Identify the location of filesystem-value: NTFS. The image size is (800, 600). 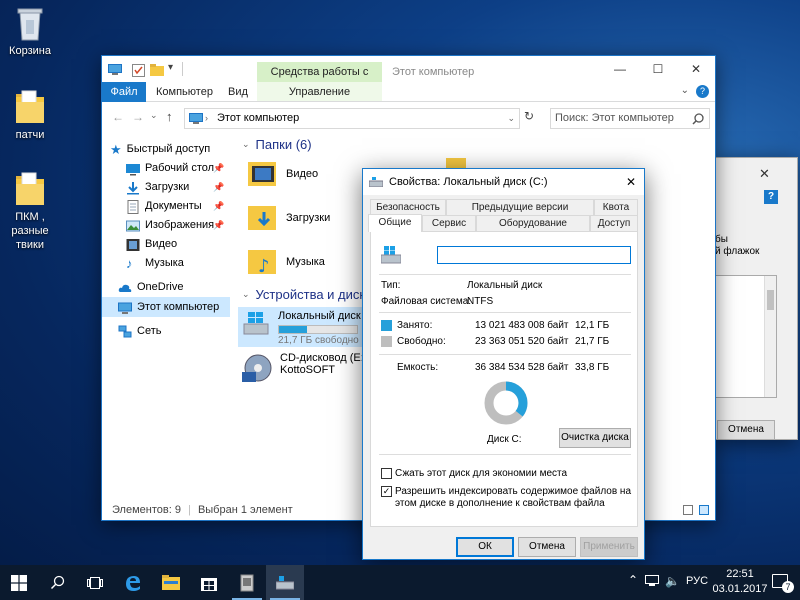
(480, 301).